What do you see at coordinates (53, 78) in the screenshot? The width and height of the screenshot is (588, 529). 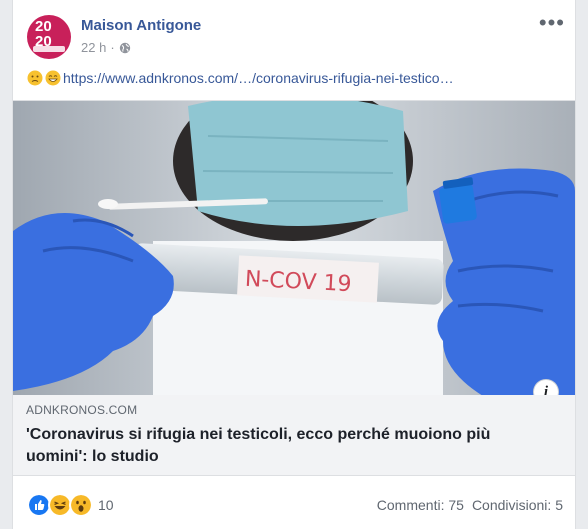 I see `grinning-face-icon` at bounding box center [53, 78].